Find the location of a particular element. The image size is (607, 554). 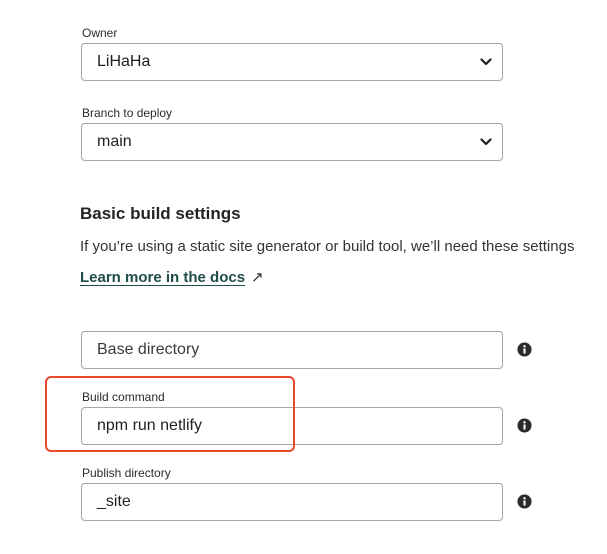

publish-directory-input: _site is located at coordinates (292, 502).